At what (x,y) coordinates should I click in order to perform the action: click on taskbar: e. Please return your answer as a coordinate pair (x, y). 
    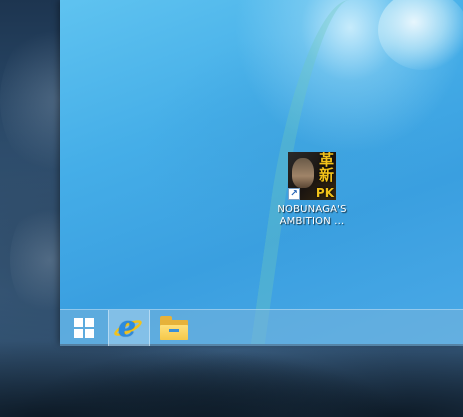
    Looking at the image, I should click on (261, 327).